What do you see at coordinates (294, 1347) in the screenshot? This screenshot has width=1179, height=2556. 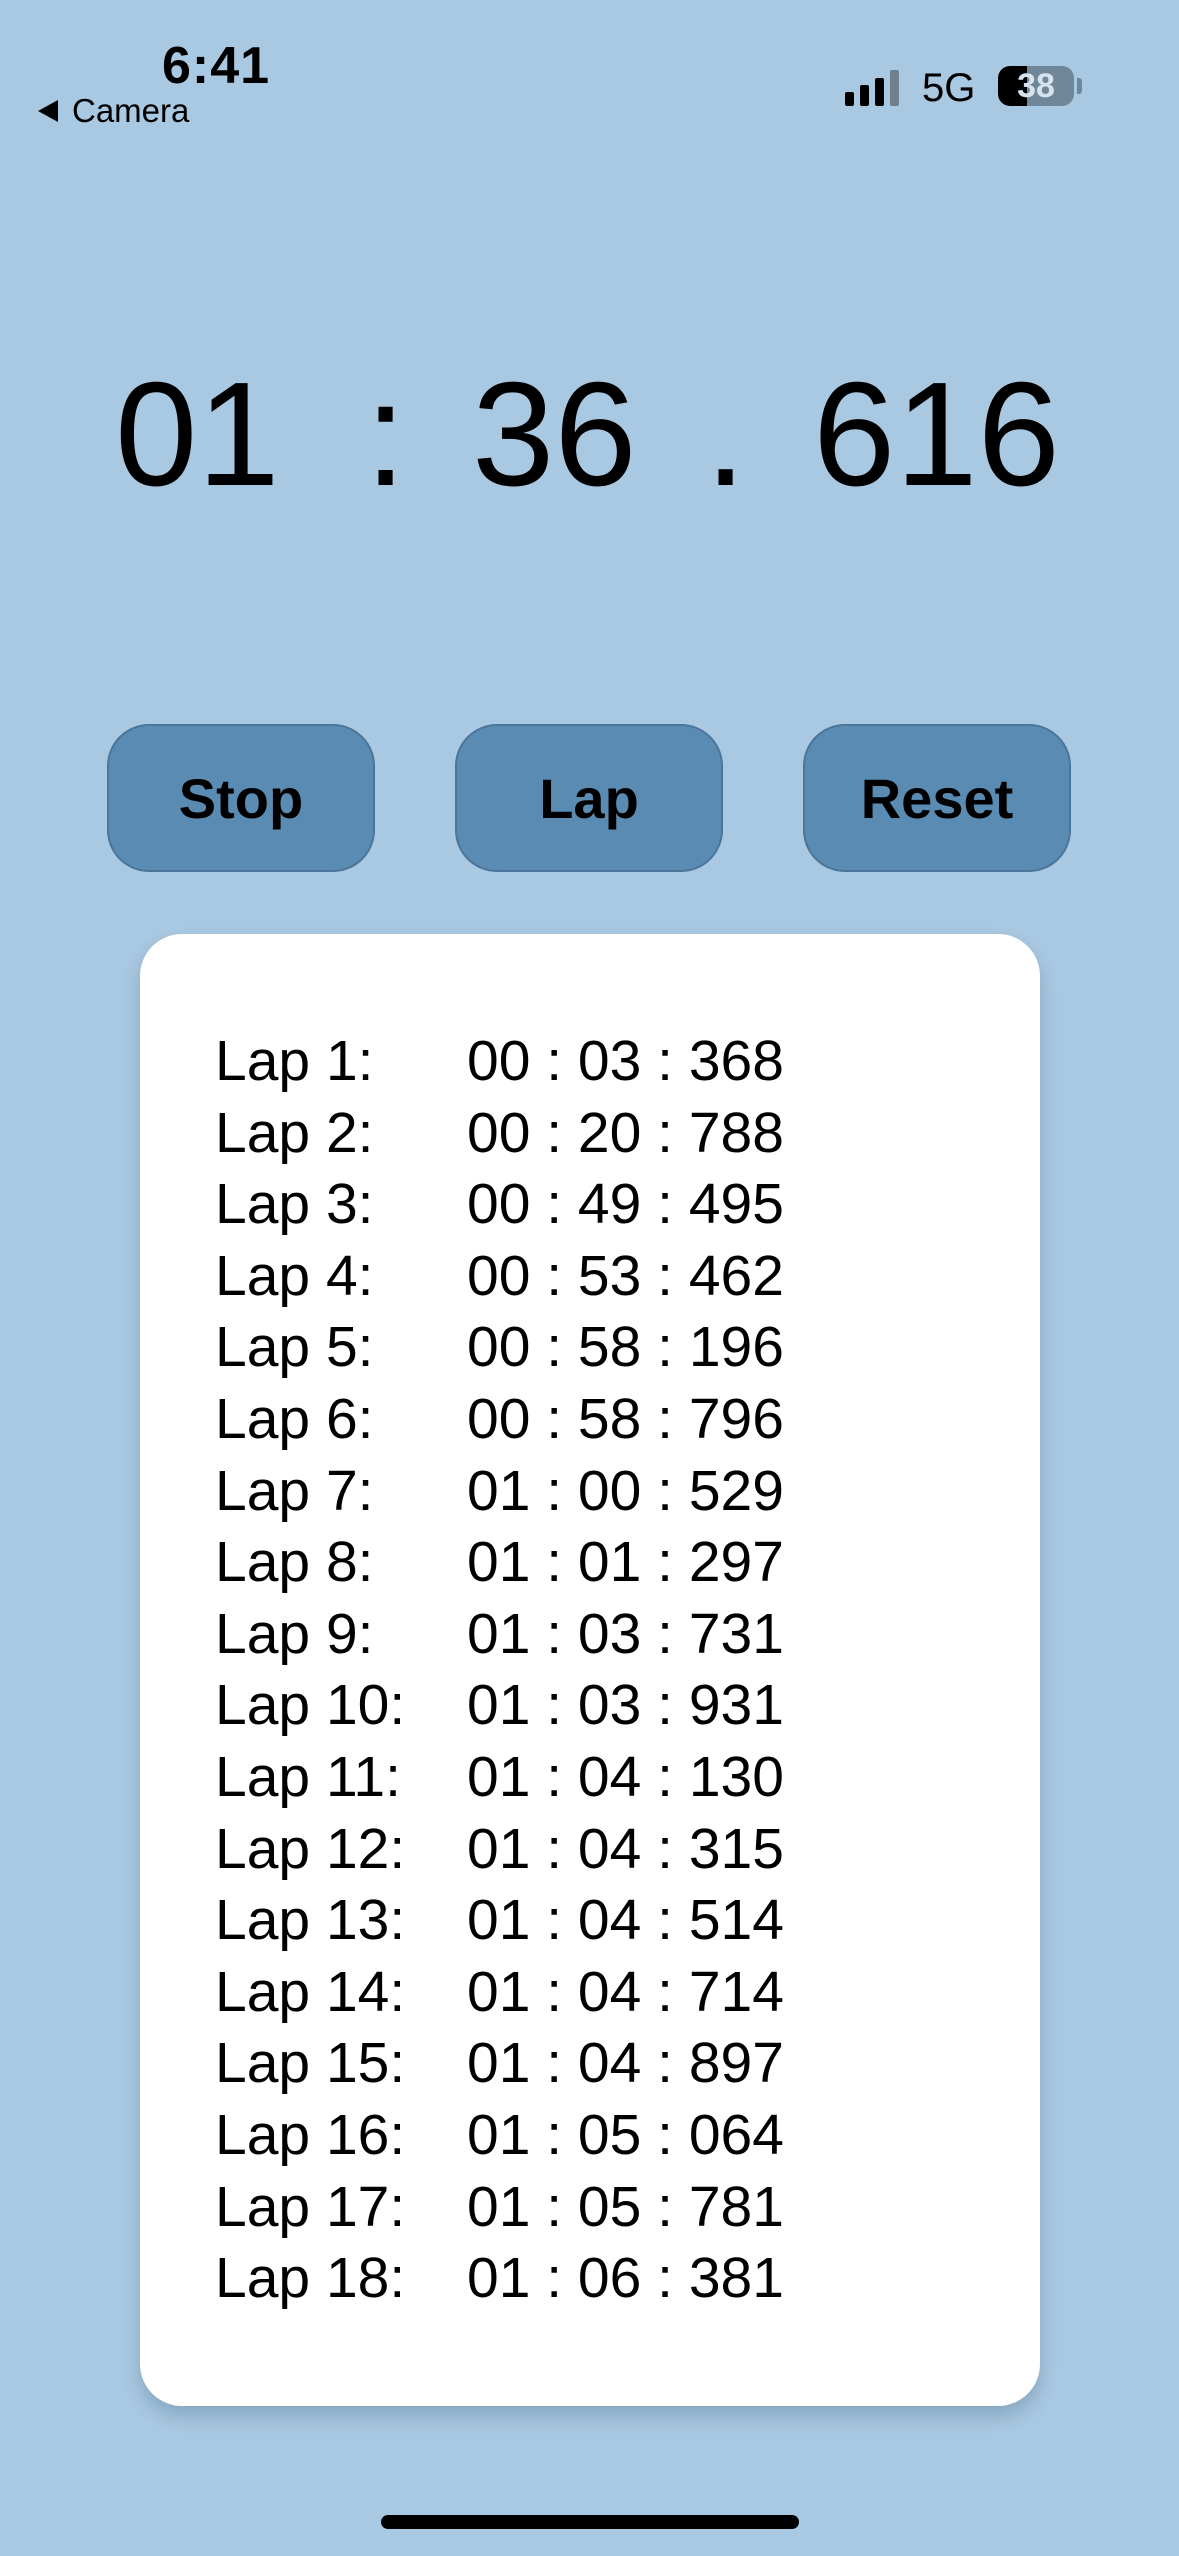 I see `lap-label: Lap 5:` at bounding box center [294, 1347].